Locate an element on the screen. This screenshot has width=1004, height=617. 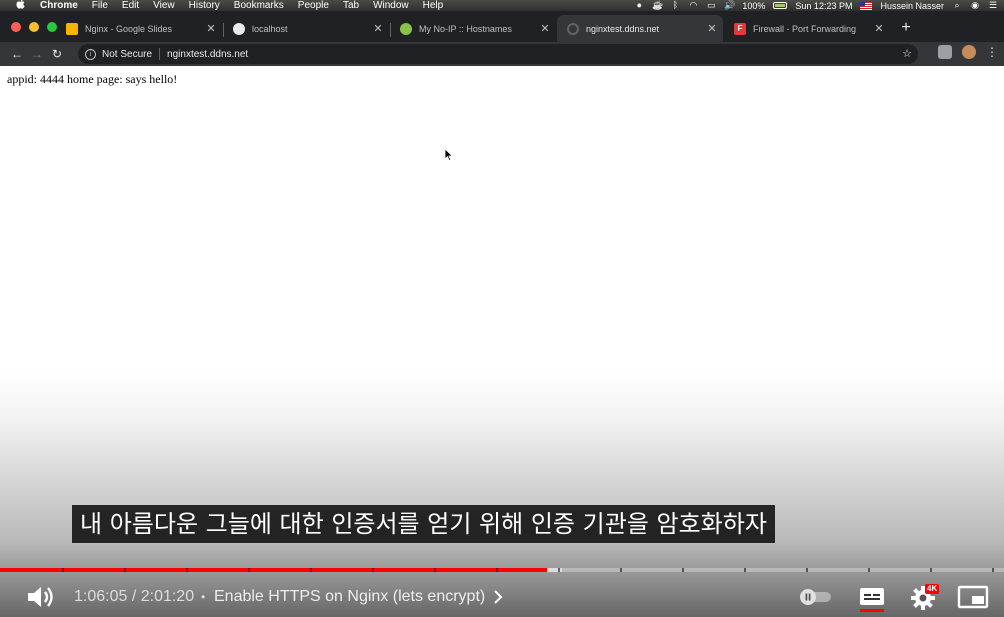
page-body-text: appid: 4444 home page: says hello! is located at coordinates (92, 79).